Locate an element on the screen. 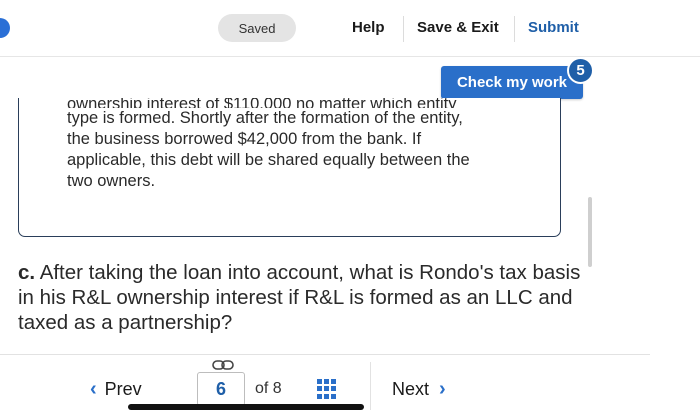 The width and height of the screenshot is (700, 420). home-indicator is located at coordinates (246, 407).